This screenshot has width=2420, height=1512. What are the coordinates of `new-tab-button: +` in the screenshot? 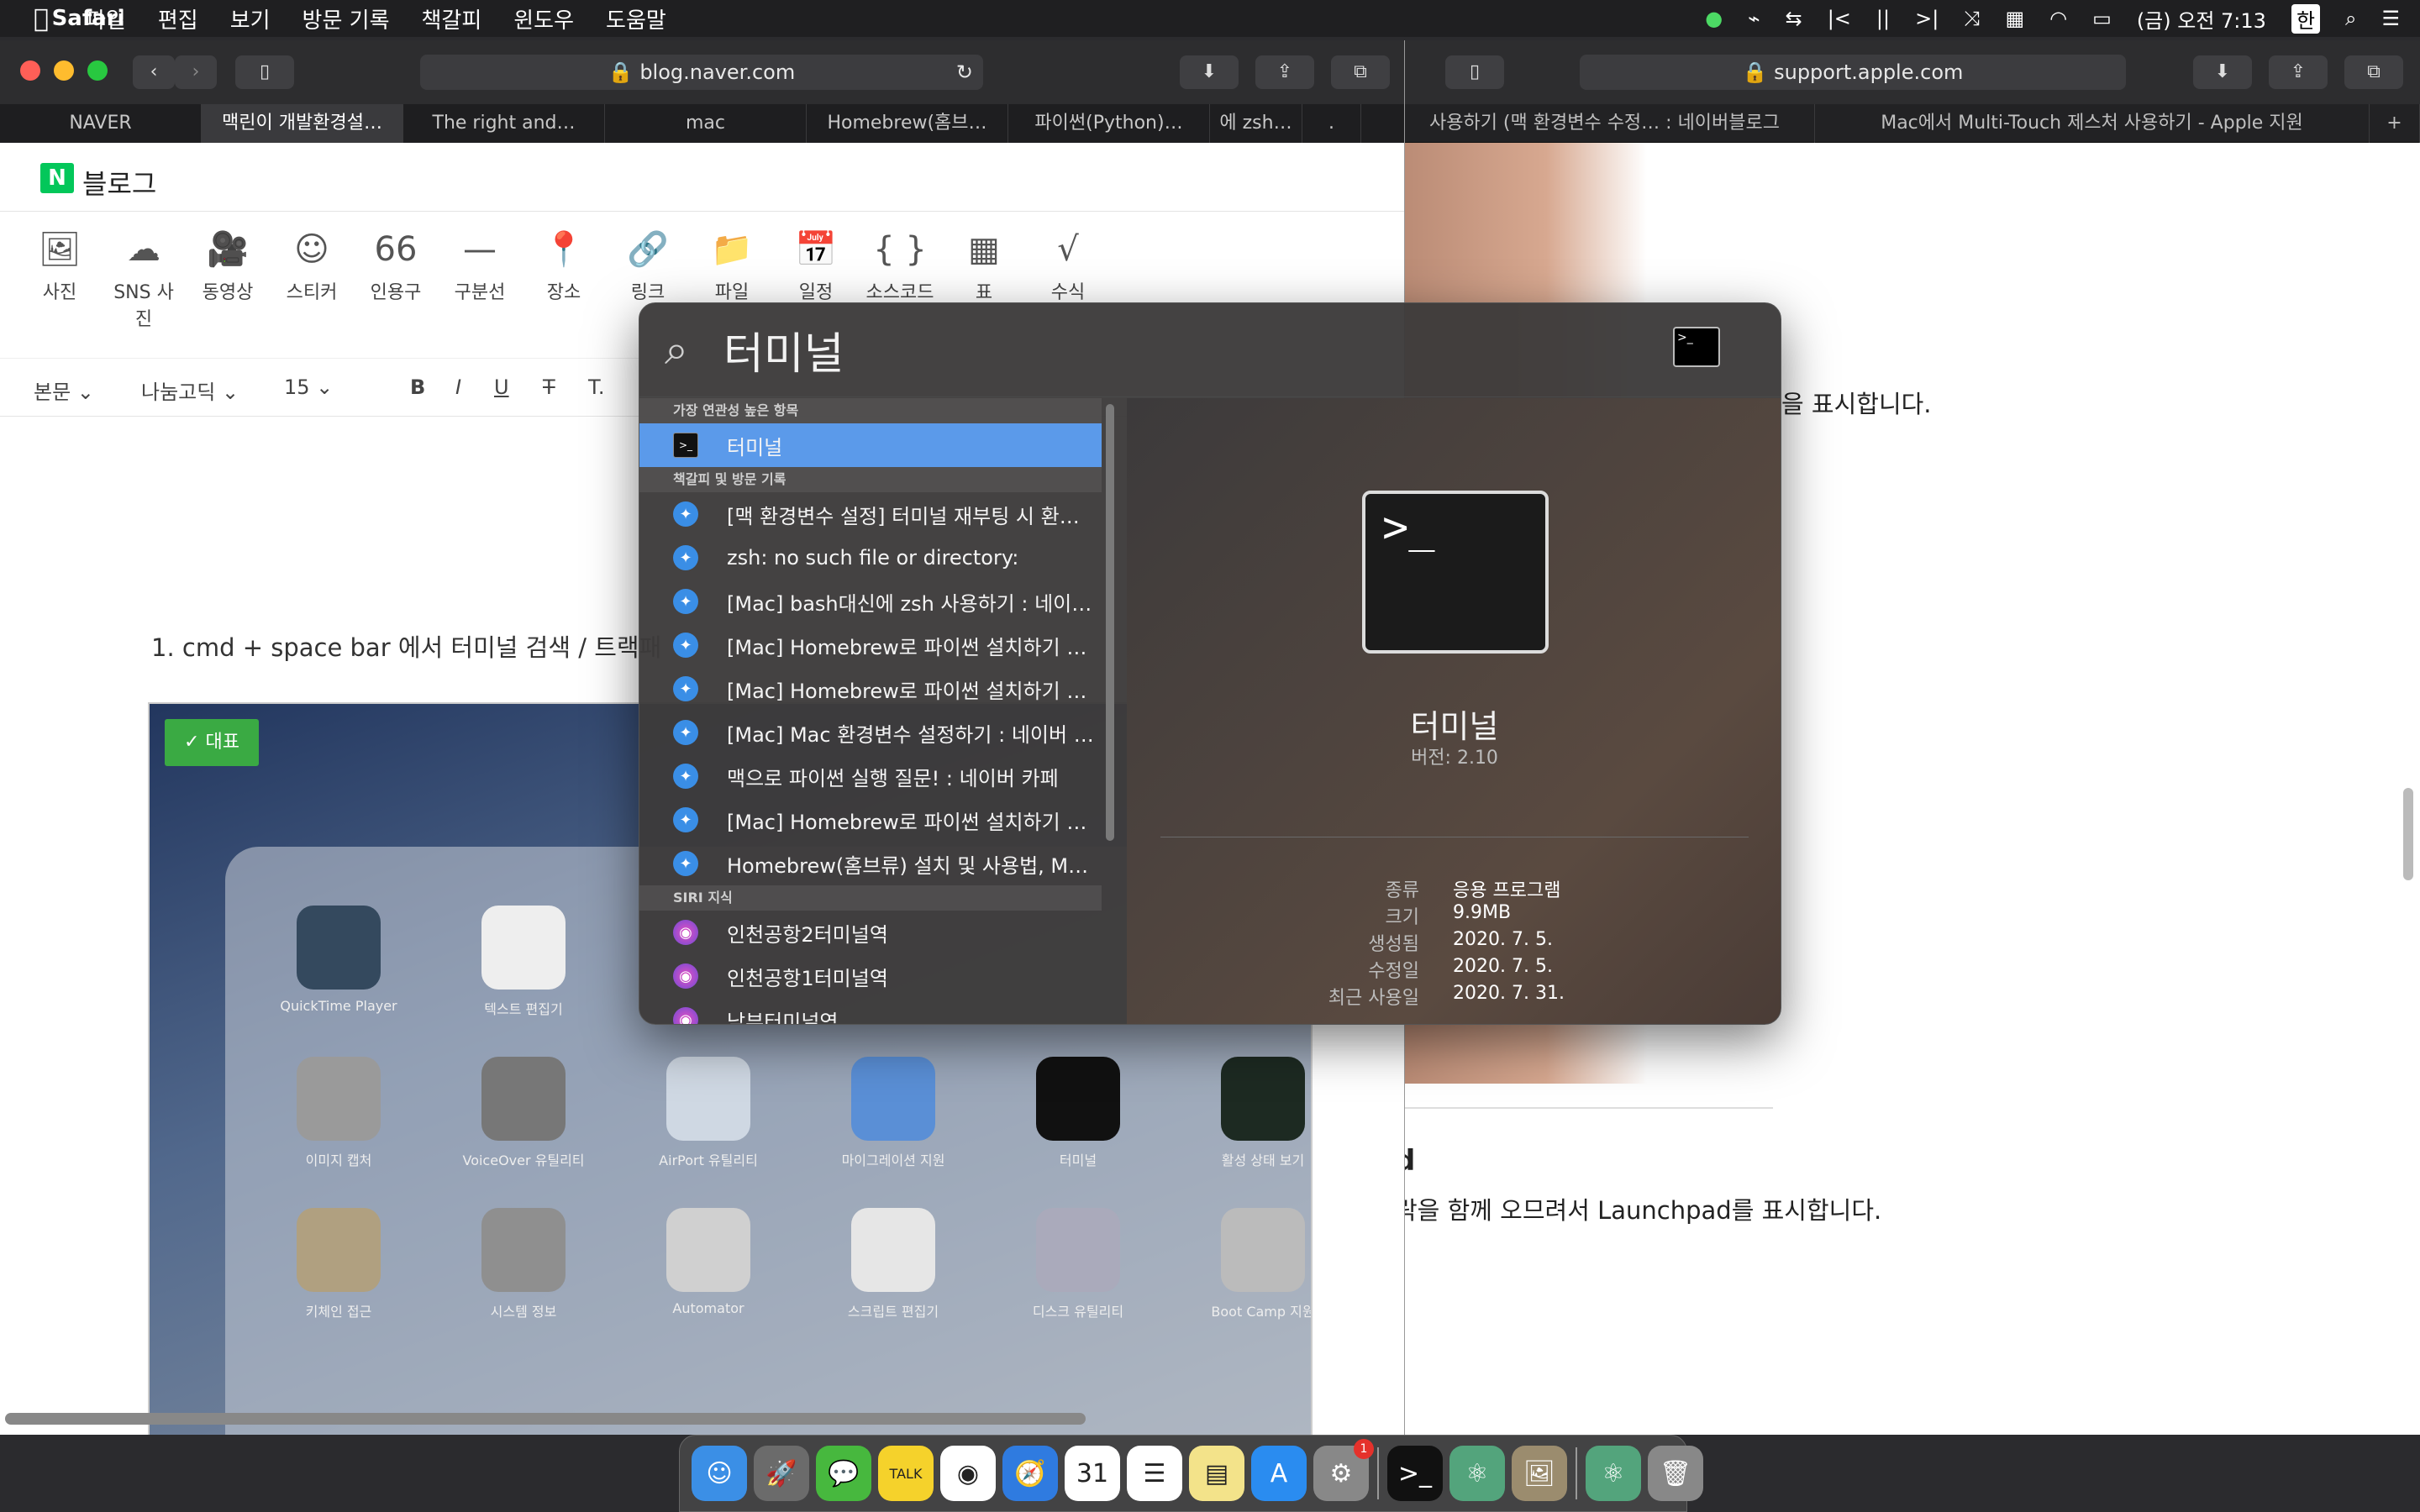 It's located at (2395, 123).